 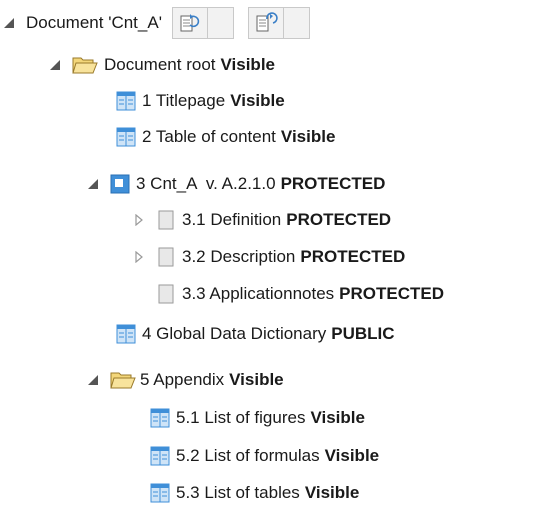 I want to click on tree-node-label: Document 'Cnt_A', so click(x=94, y=23).